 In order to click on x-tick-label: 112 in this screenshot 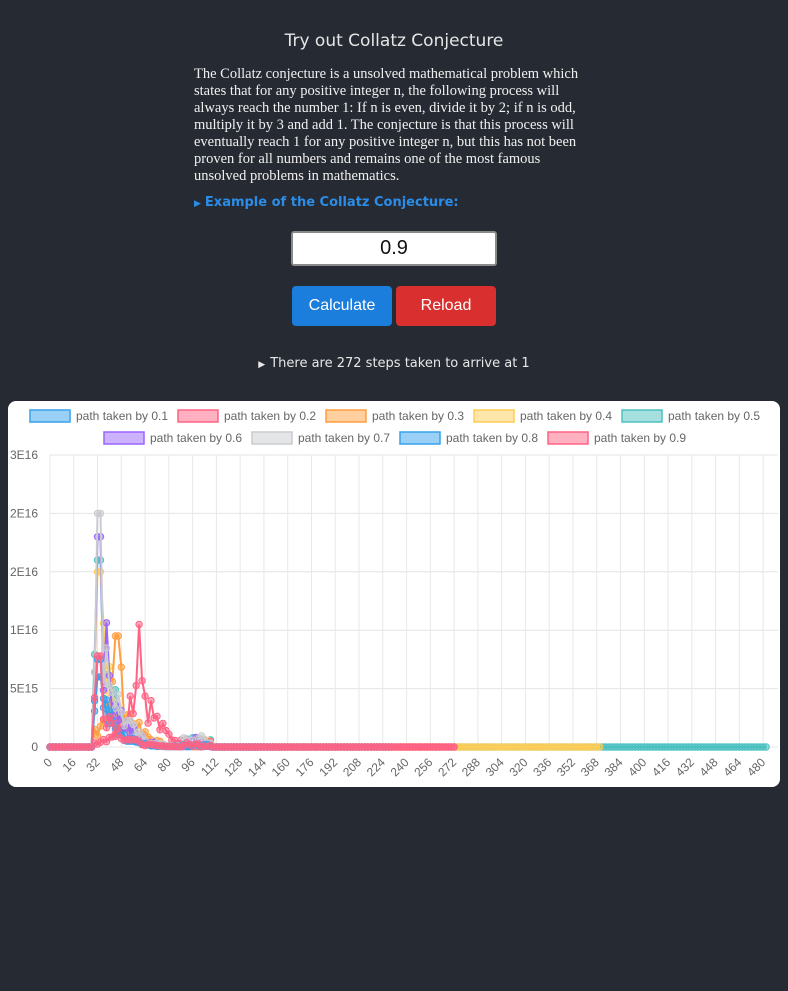, I will do `click(210, 767)`.